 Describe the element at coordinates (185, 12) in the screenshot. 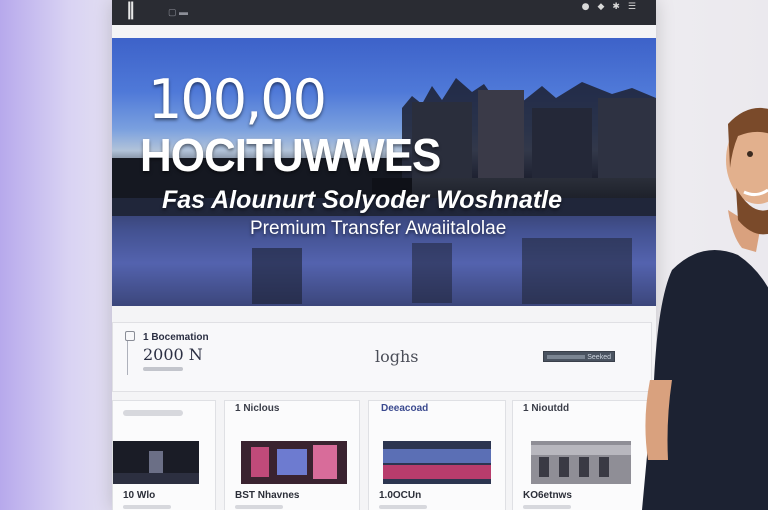

I see `site-logo-text: ▢ ▬` at that location.